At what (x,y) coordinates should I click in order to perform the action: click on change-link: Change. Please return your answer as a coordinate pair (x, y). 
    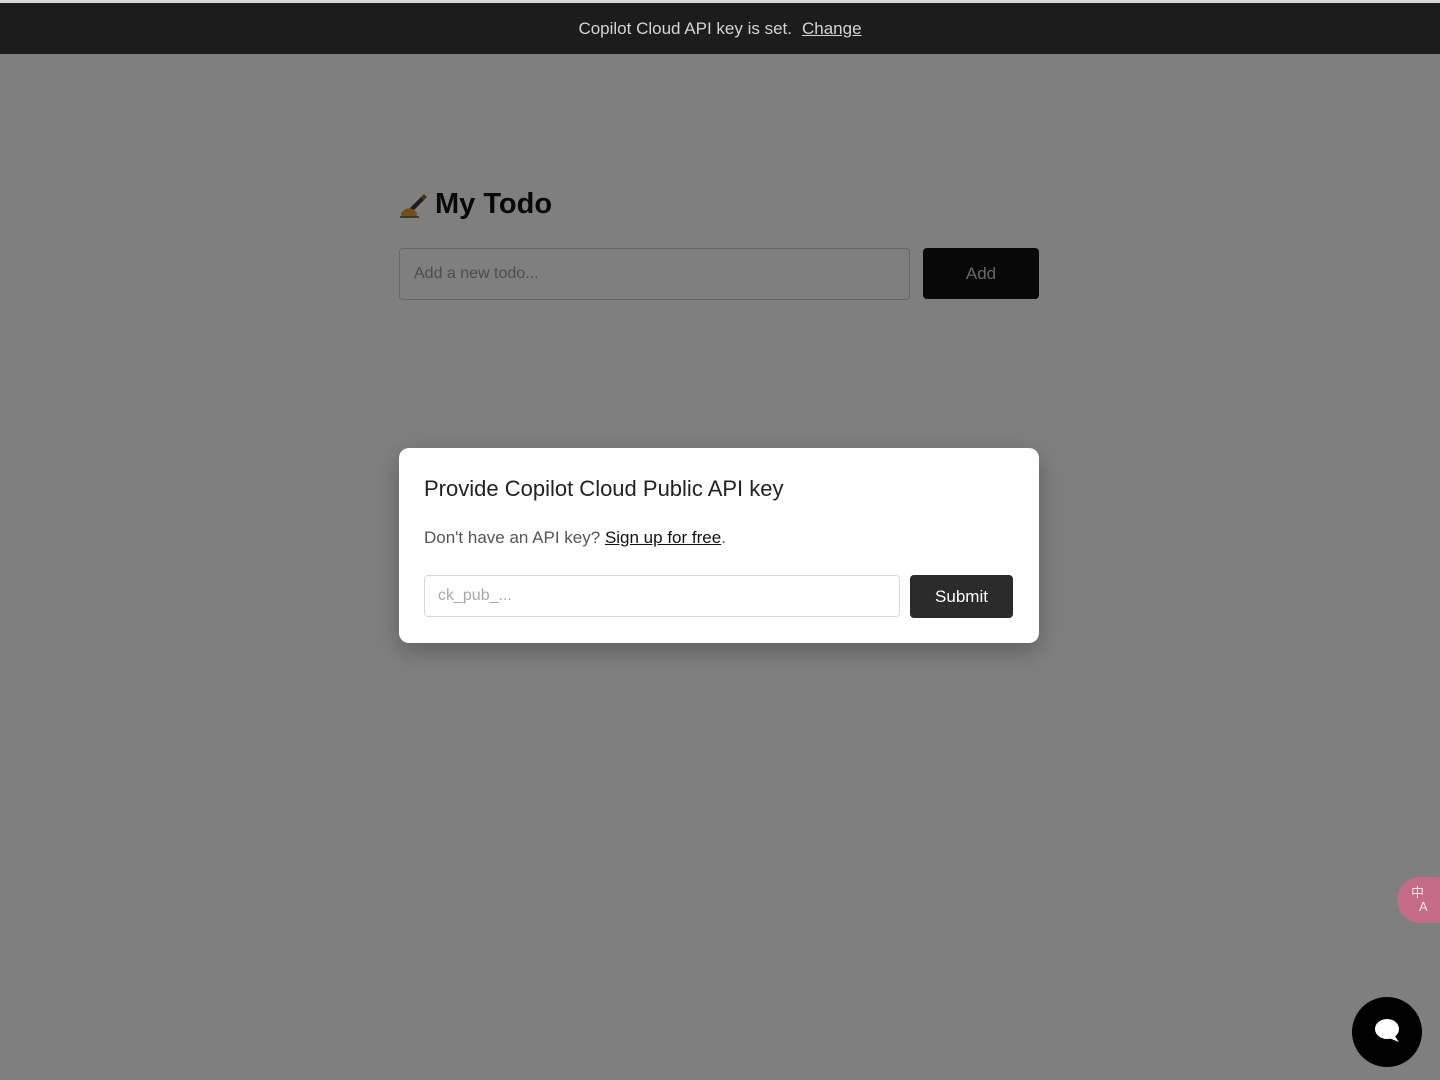
    Looking at the image, I should click on (832, 29).